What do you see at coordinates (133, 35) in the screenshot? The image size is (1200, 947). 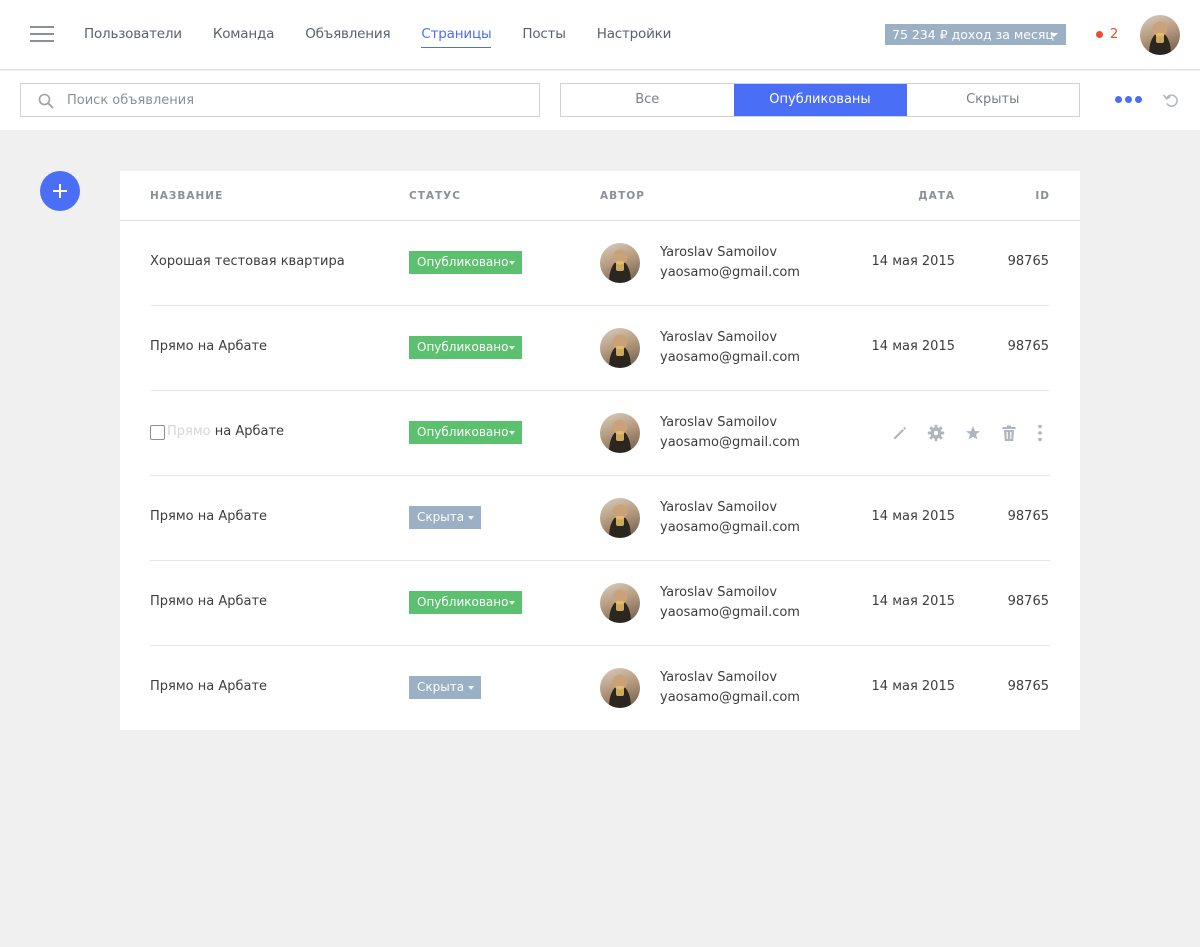 I see `nav-item-users: Пользователи` at bounding box center [133, 35].